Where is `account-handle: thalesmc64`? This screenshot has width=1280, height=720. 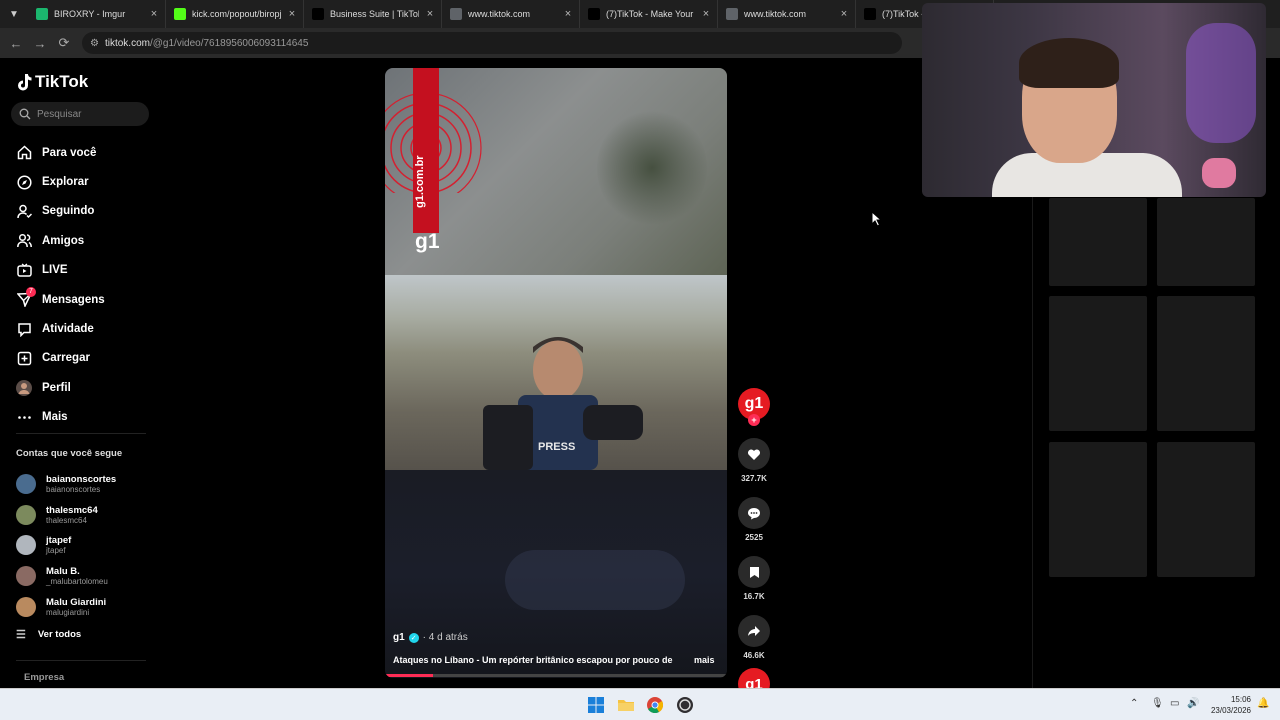
account-handle: thalesmc64 is located at coordinates (66, 520).